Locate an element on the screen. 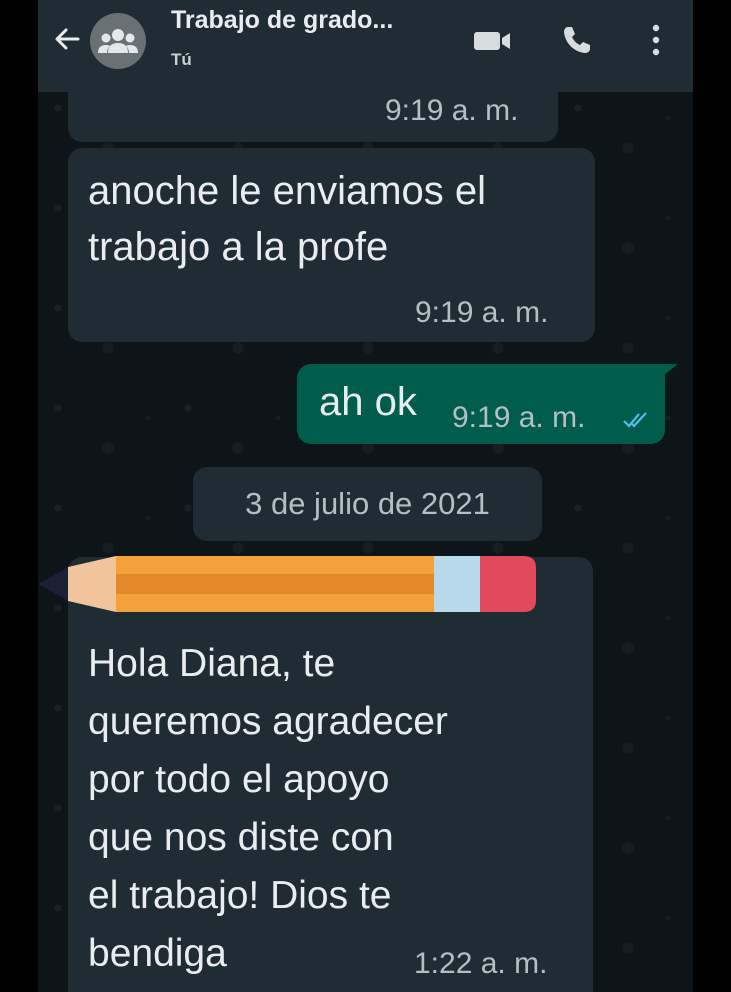  date-separator: 3 de julio de 2021 is located at coordinates (367, 504).